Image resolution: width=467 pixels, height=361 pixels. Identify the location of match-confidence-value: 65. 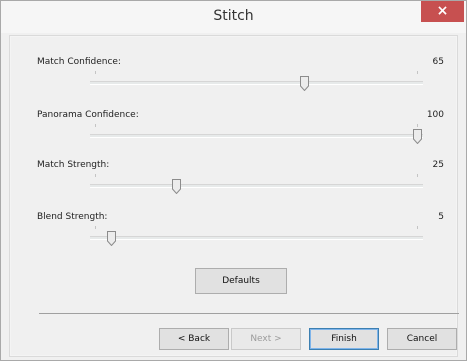
(438, 62).